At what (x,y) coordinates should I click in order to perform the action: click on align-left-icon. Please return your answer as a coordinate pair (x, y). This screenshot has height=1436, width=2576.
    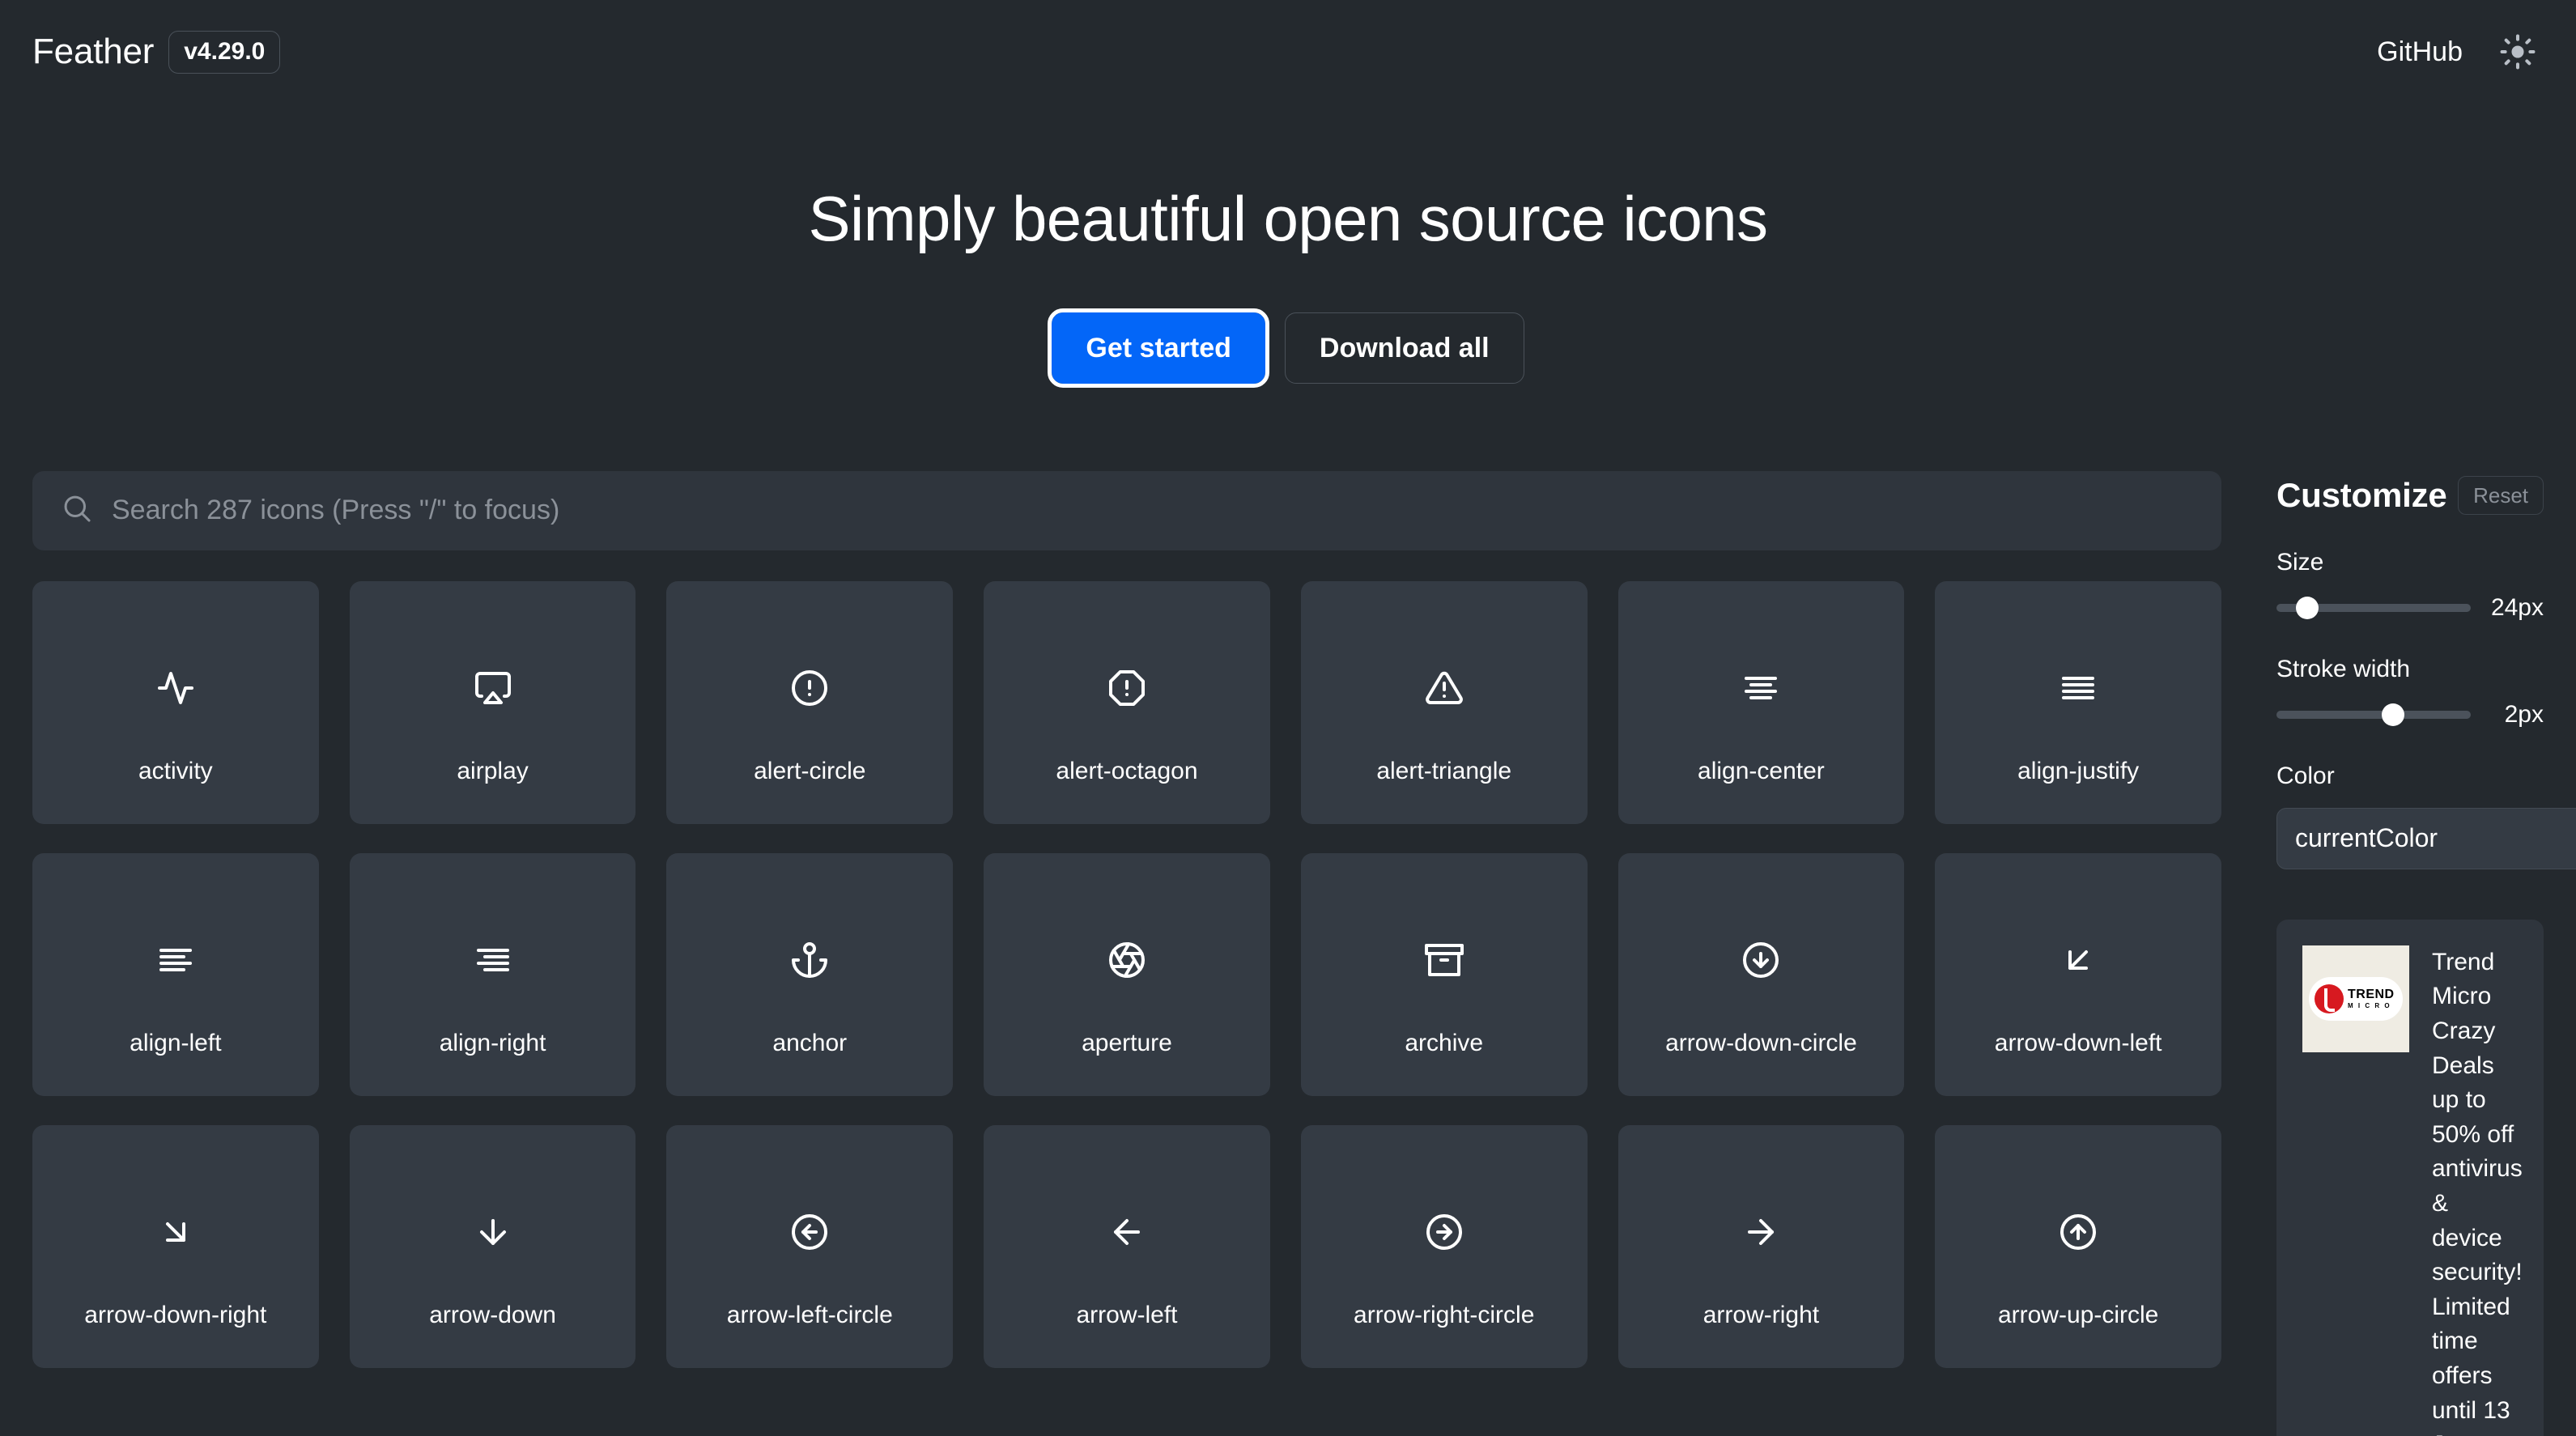
    Looking at the image, I should click on (175, 960).